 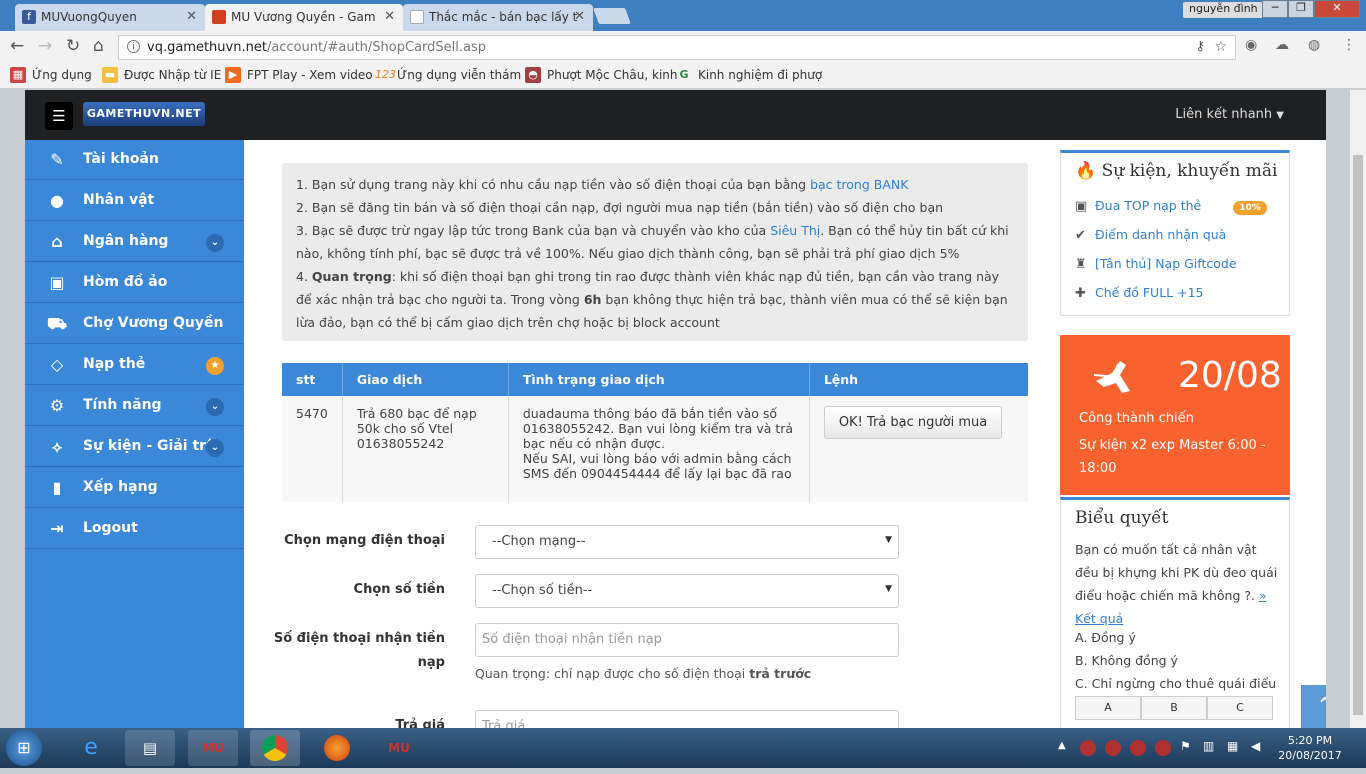 I want to click on bookmark-apps: ▦ Ứng dụng, so click(x=51, y=75).